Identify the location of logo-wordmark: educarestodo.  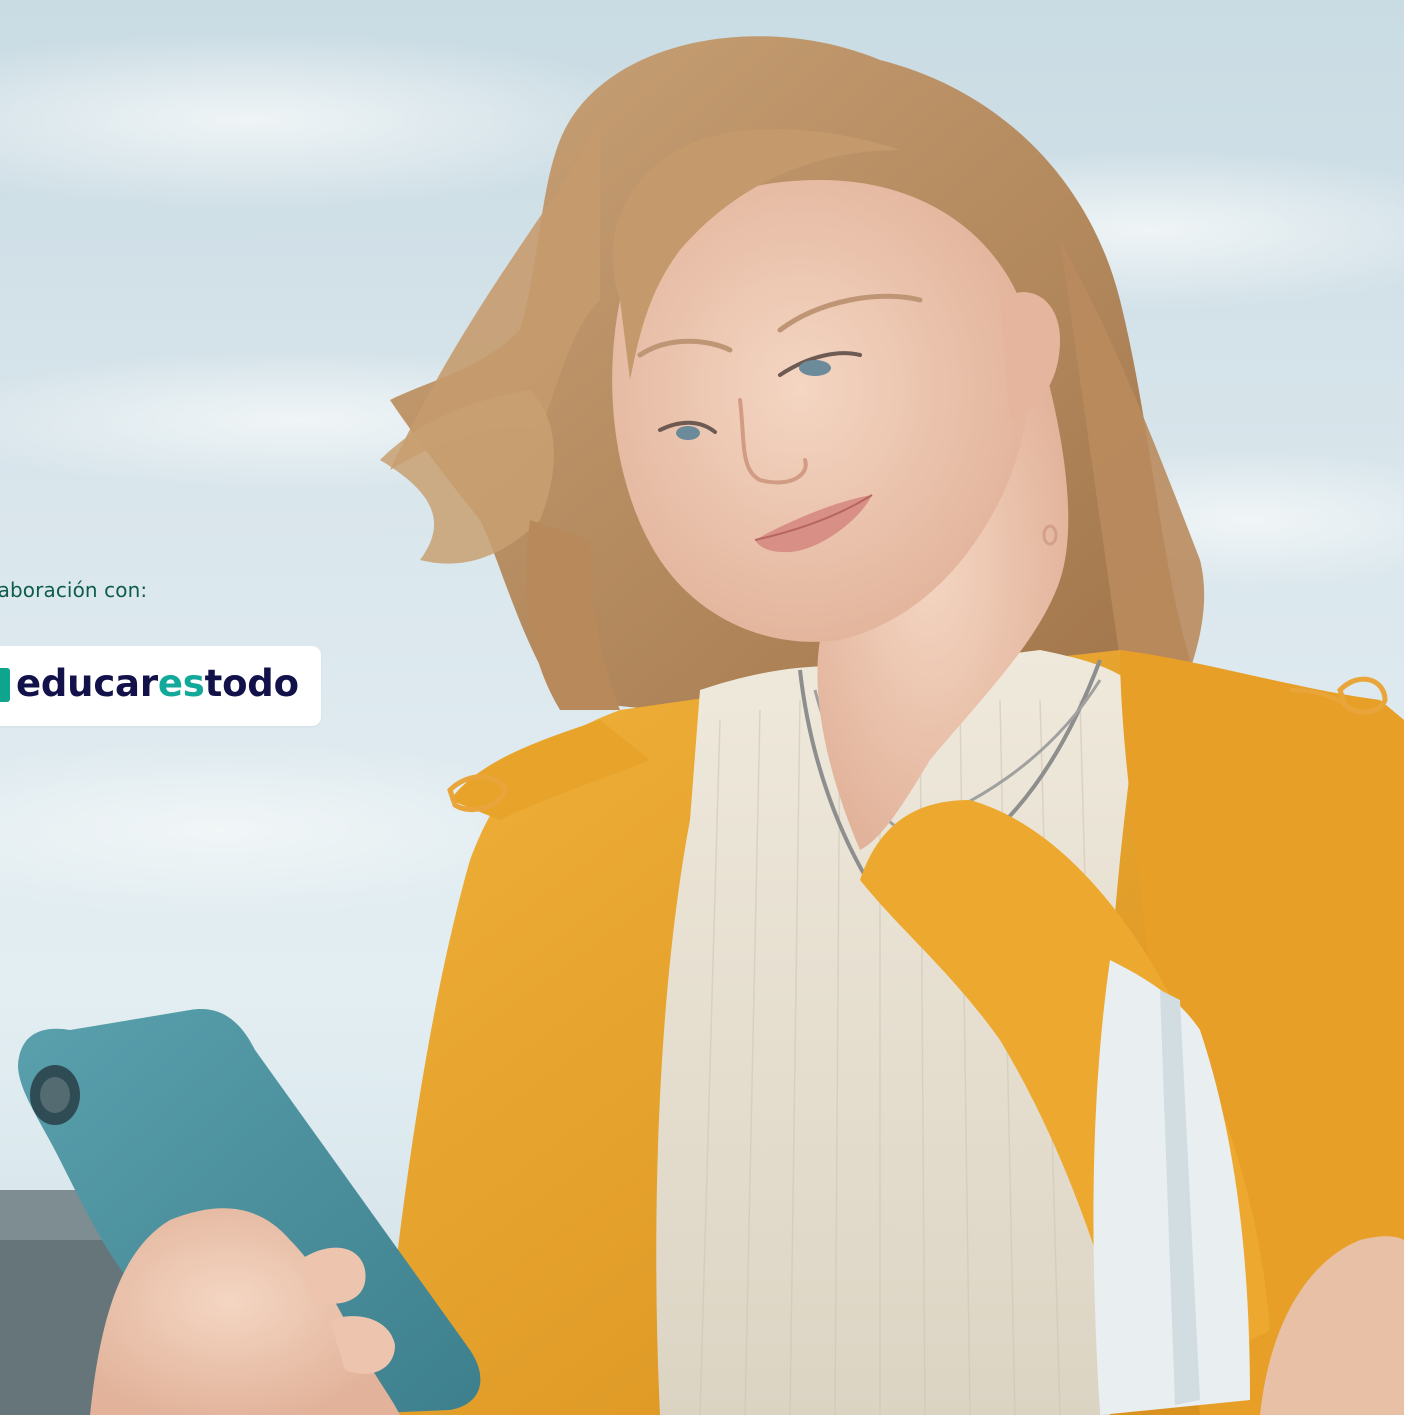
(157, 684).